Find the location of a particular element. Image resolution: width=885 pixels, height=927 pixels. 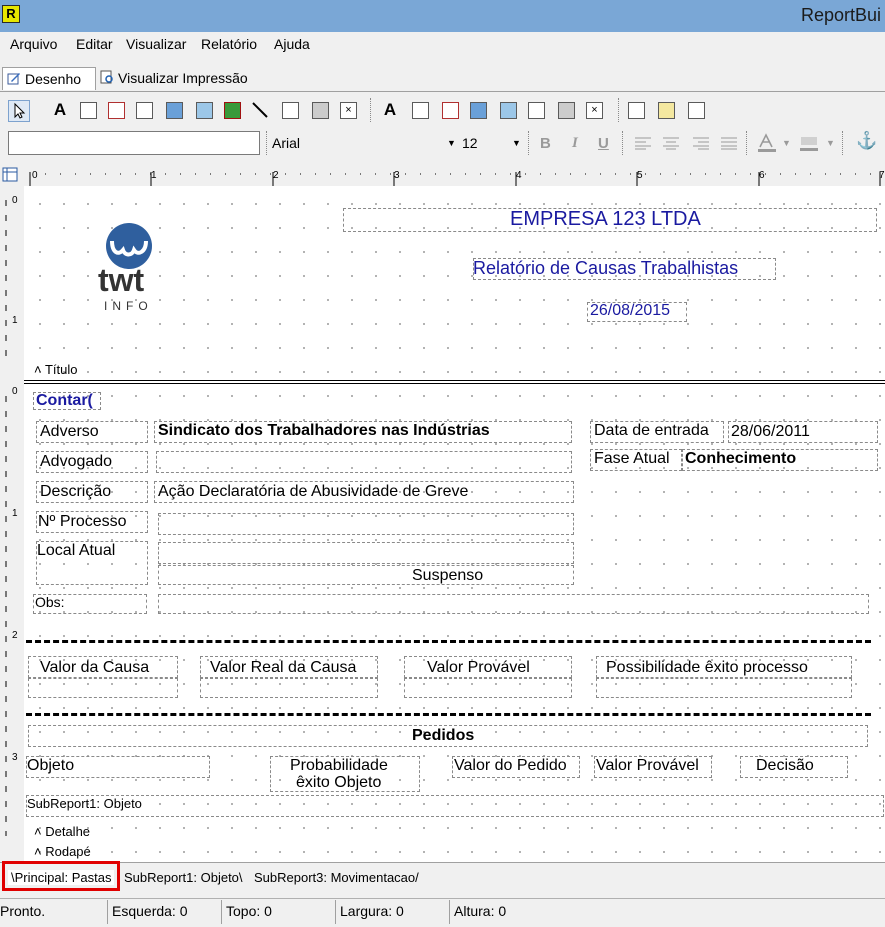

align-center-icon is located at coordinates (671, 143).